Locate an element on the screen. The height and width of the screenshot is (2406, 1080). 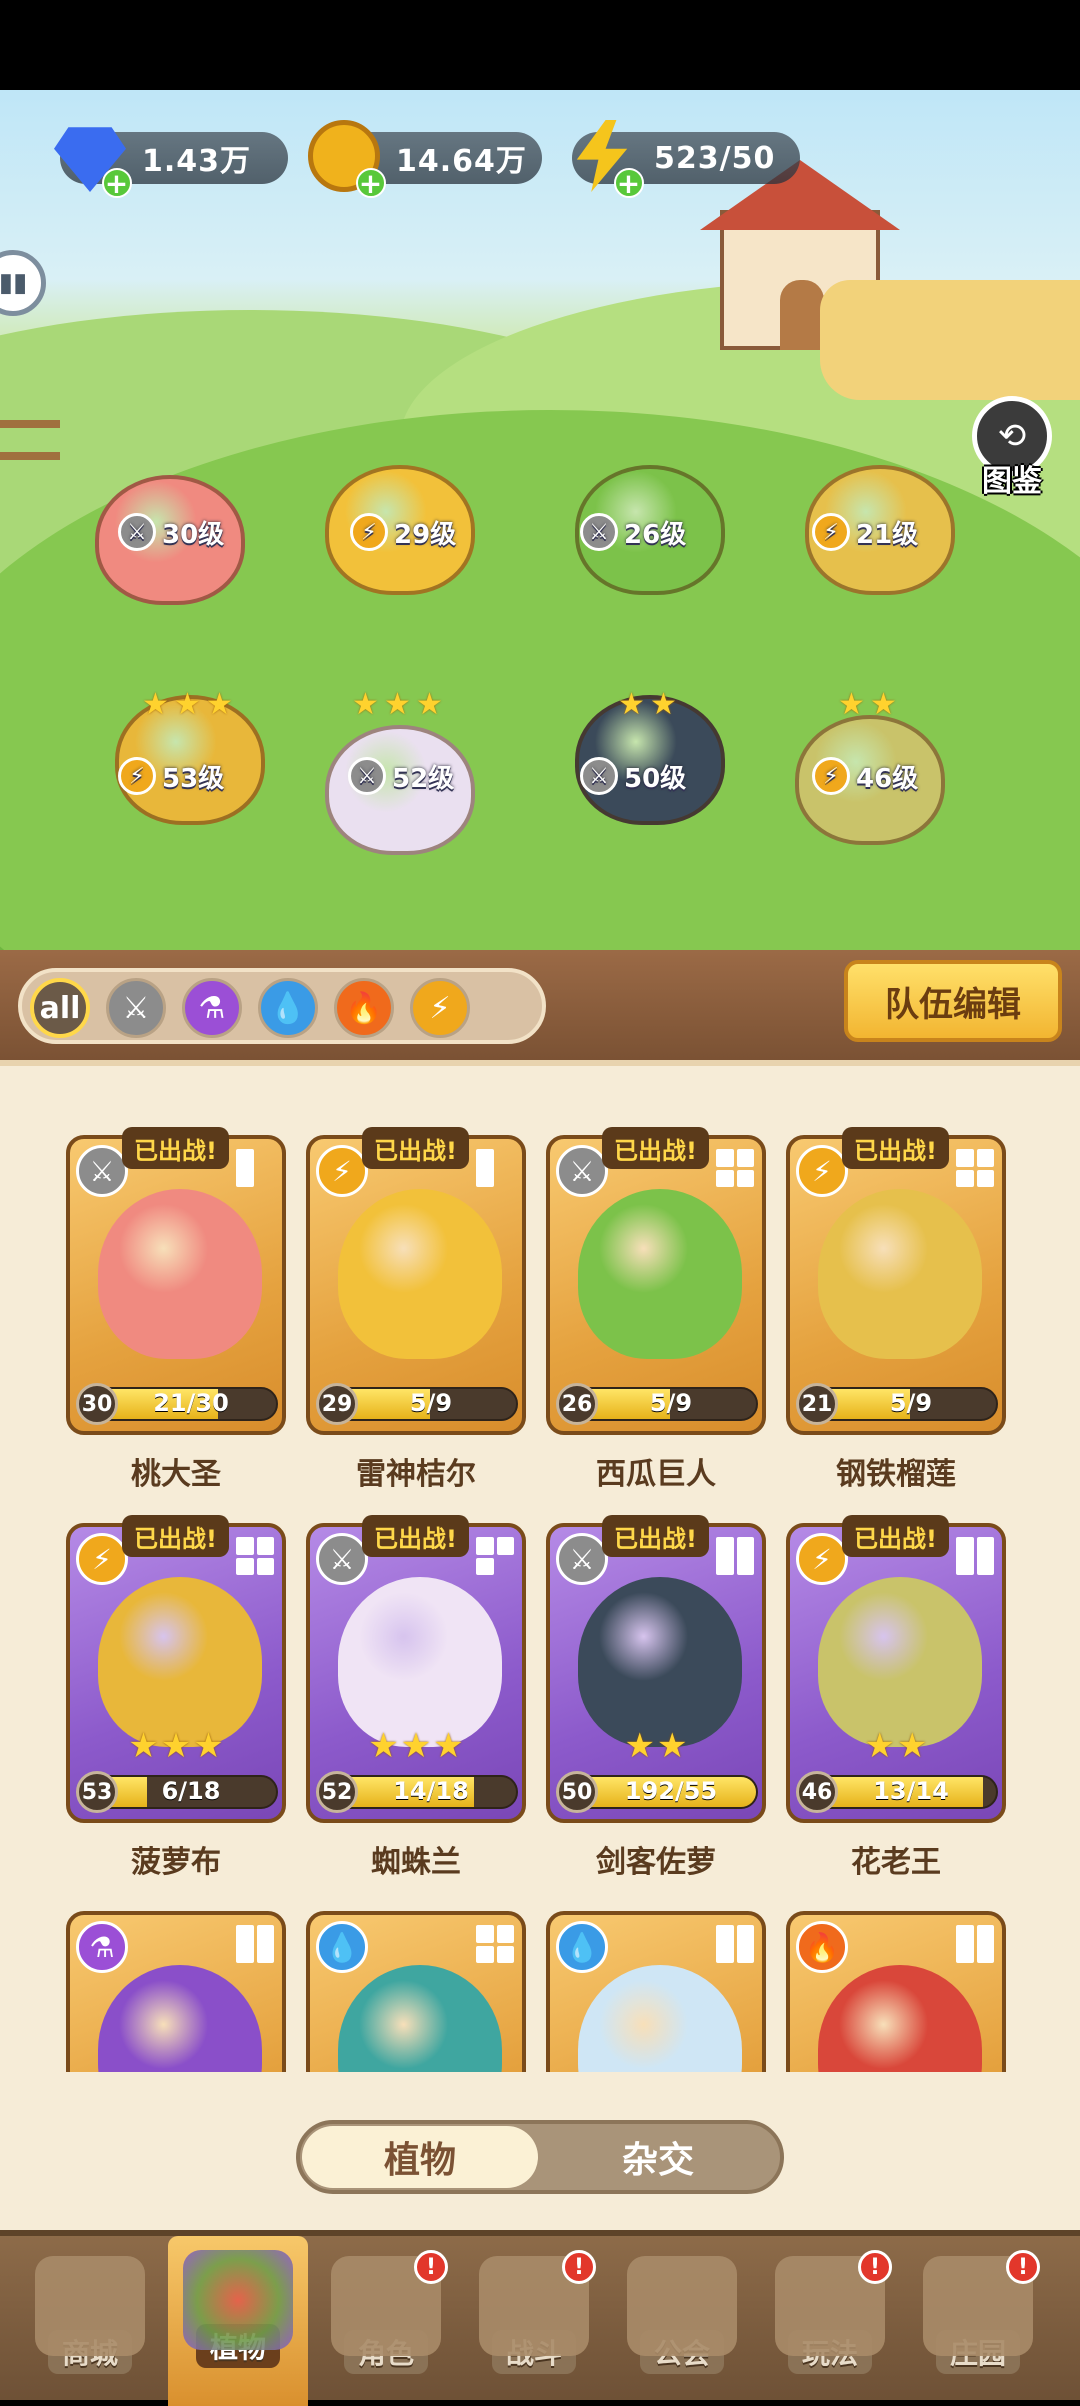
field-plant-level: ⚡ 29级 is located at coordinates (403, 532).